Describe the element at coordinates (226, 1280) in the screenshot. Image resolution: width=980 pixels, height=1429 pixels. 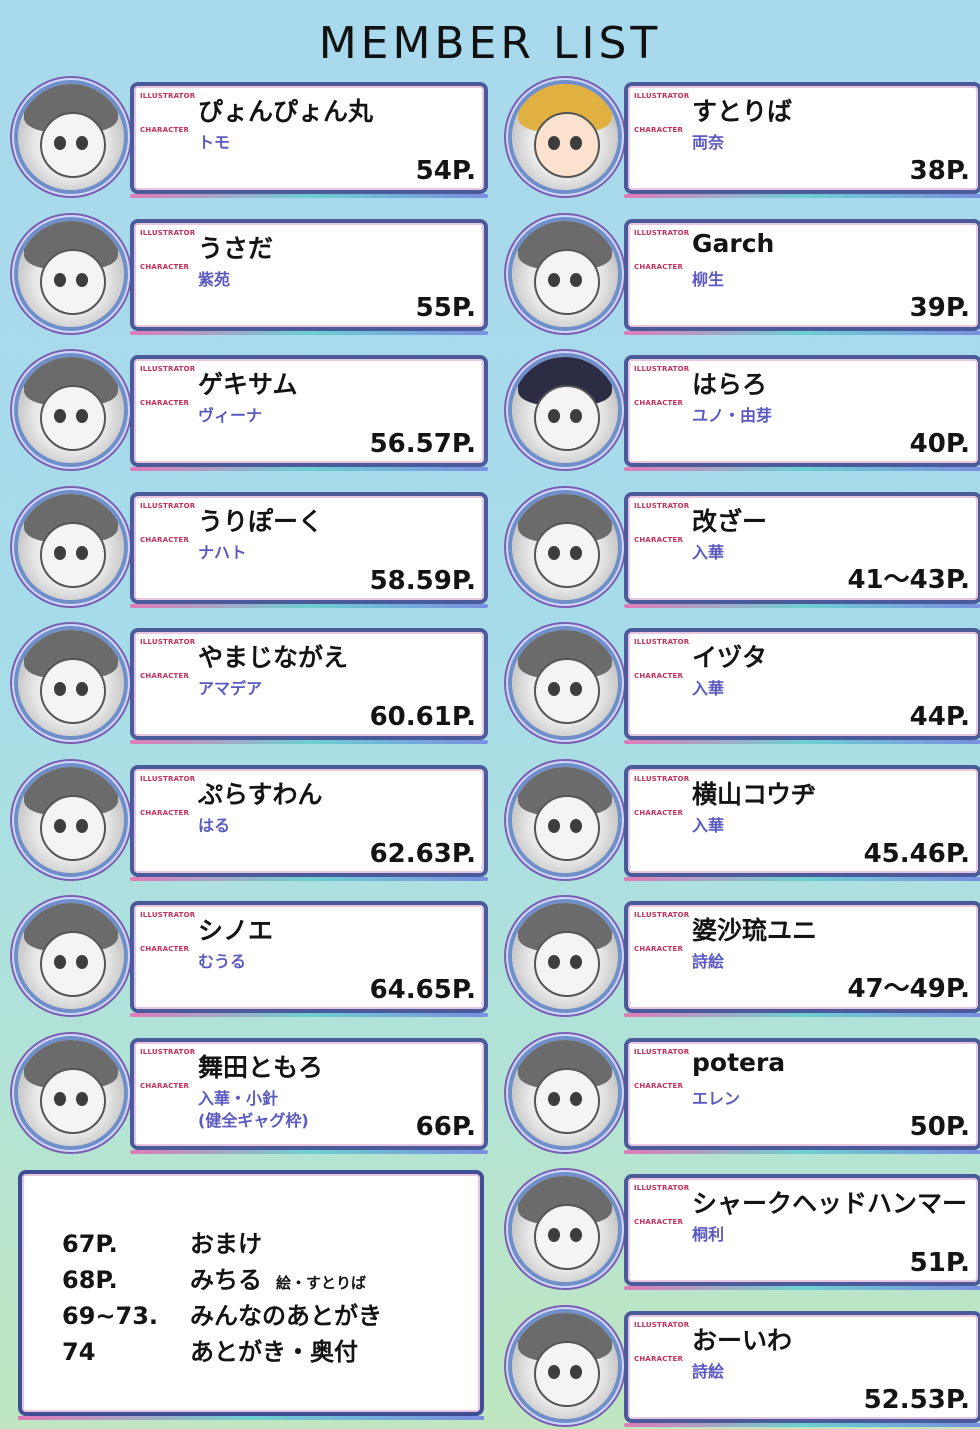
I see `contents-title: みちる` at that location.